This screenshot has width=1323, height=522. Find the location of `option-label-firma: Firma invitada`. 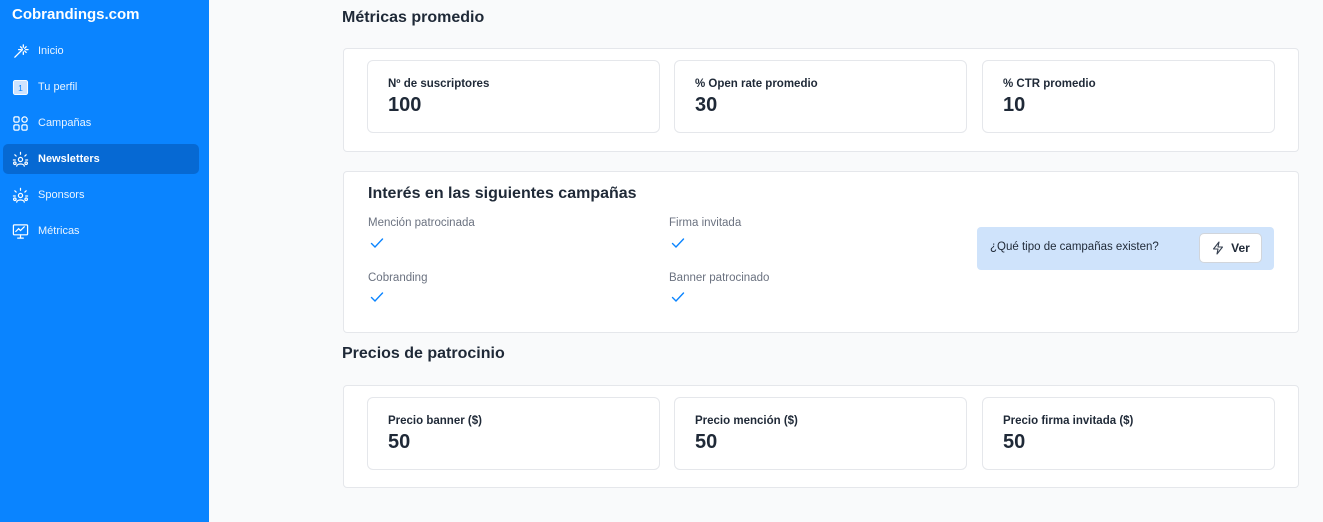

option-label-firma: Firma invitada is located at coordinates (705, 223).